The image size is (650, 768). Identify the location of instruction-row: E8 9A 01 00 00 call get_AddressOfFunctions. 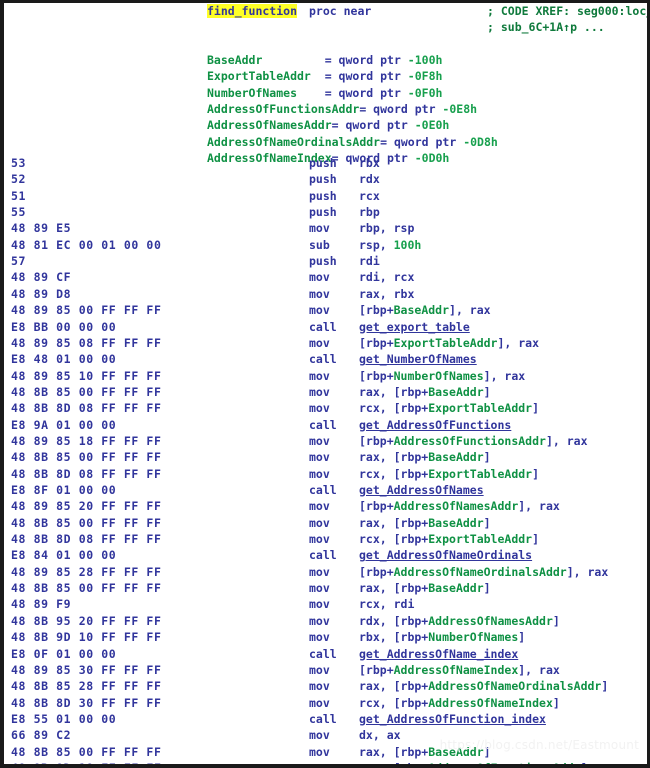
(325, 425).